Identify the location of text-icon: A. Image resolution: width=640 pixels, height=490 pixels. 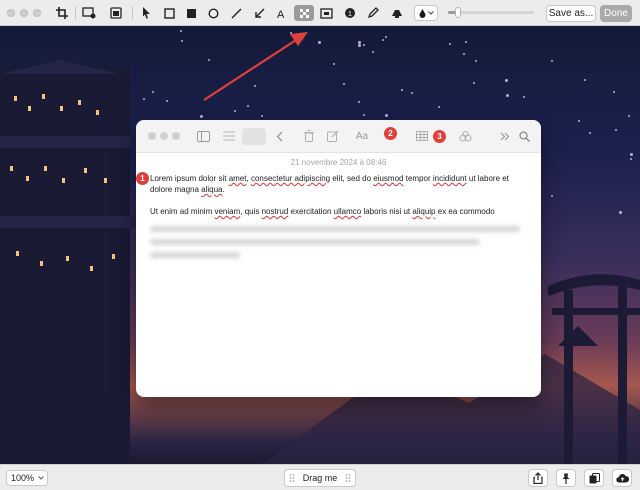
(281, 13).